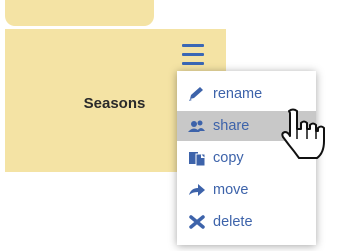 The width and height of the screenshot is (340, 251). I want to click on menu-item-rename: rename, so click(246, 94).